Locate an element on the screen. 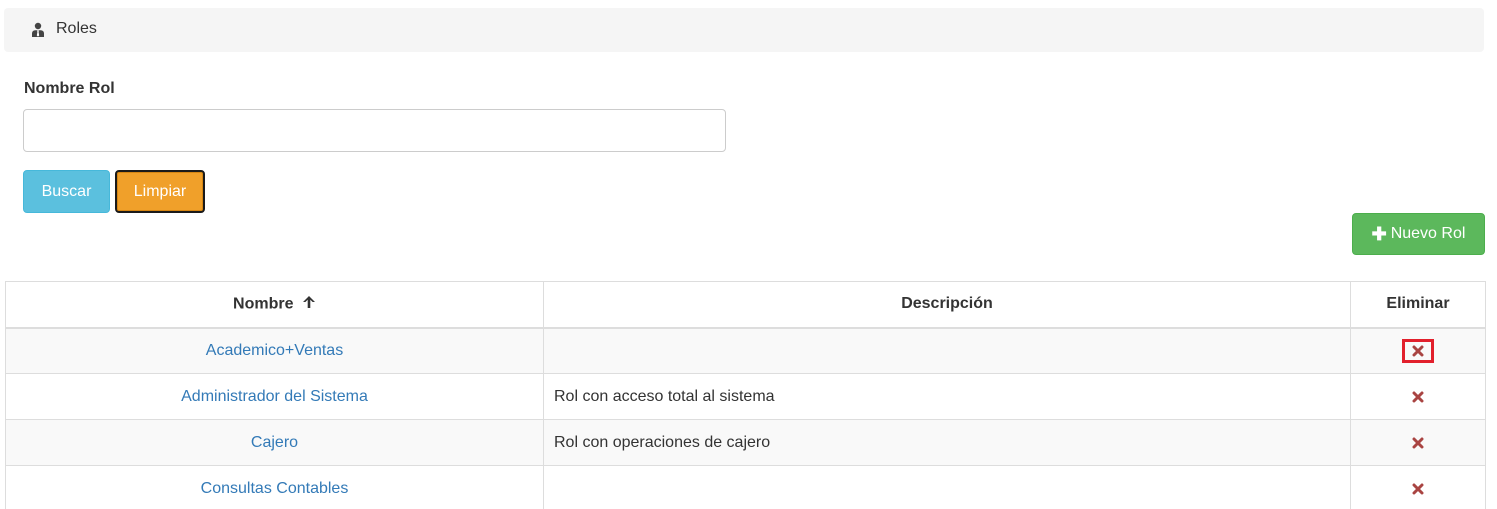  cell-nombre: Academico+Ventas is located at coordinates (274, 350).